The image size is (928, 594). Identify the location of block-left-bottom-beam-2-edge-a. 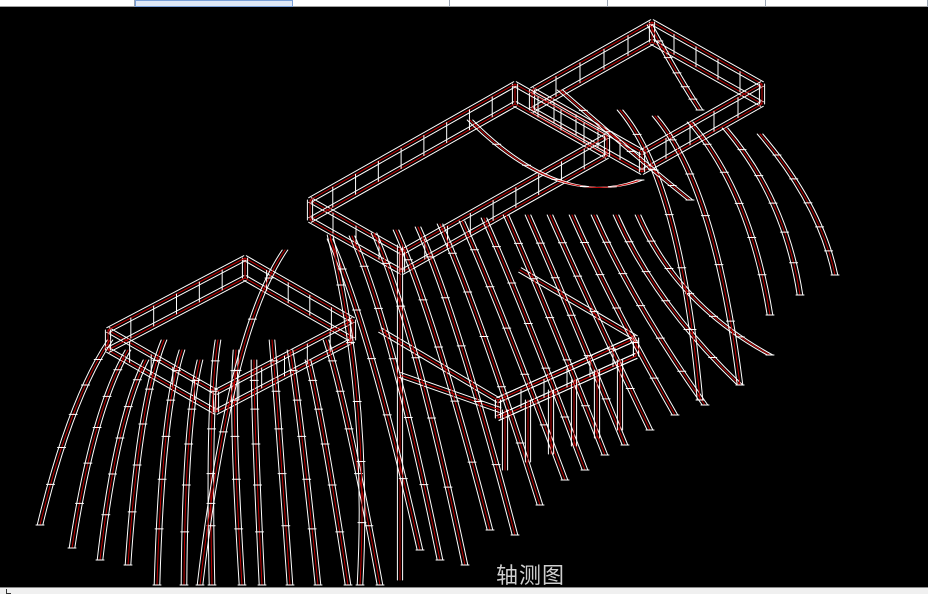
(163, 379).